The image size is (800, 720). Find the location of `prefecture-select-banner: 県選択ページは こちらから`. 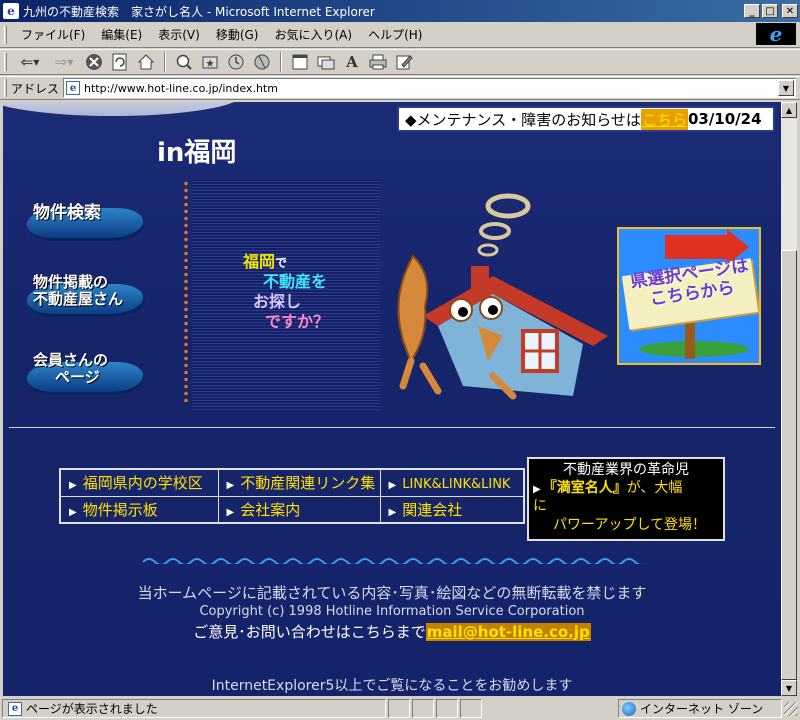

prefecture-select-banner: 県選択ページは こちらから is located at coordinates (689, 296).